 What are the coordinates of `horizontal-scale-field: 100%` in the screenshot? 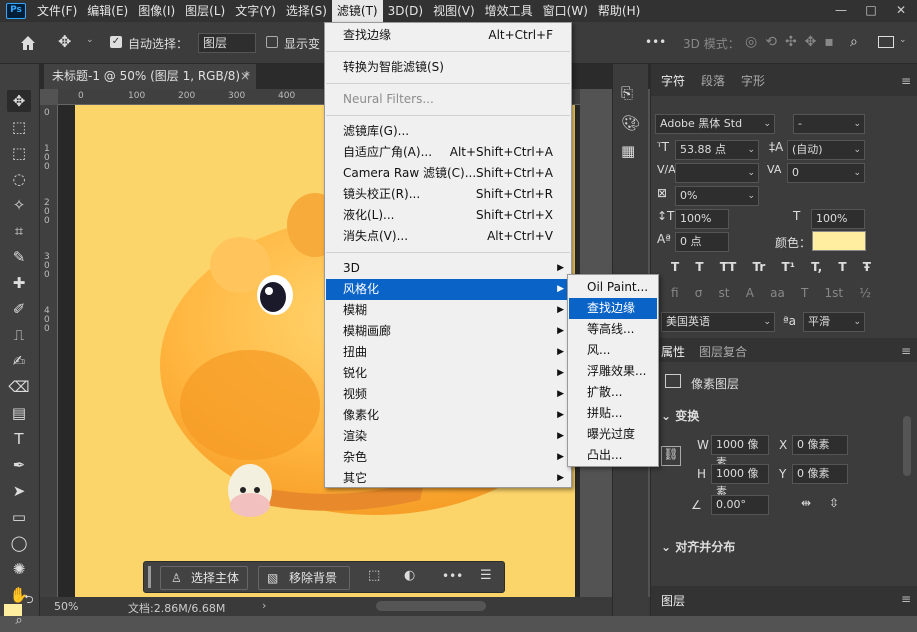 It's located at (838, 219).